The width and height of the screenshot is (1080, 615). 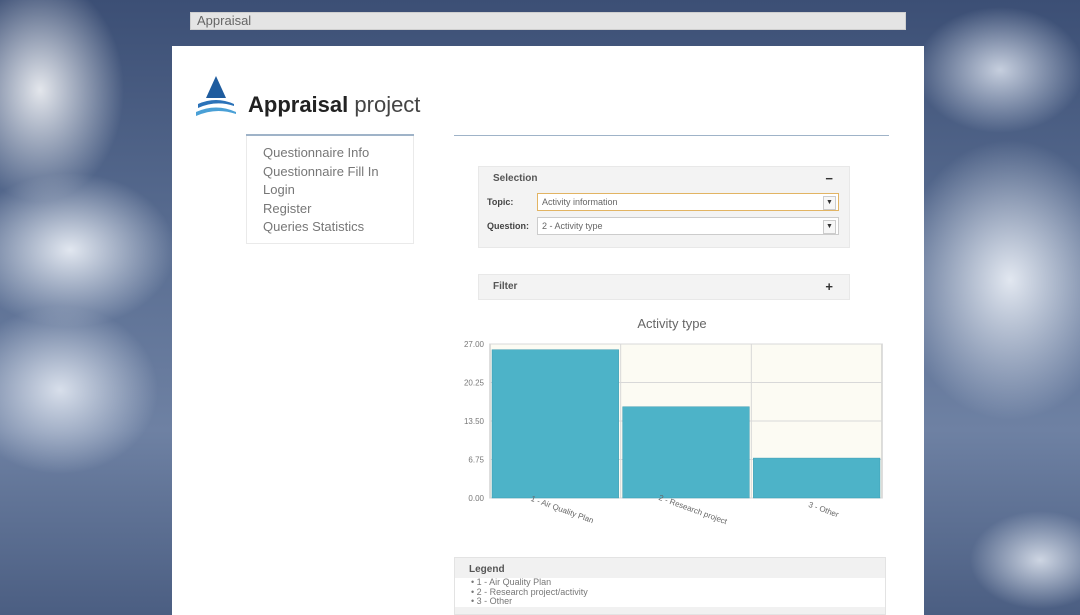 I want to click on filter-panel: Filter +, so click(x=664, y=287).